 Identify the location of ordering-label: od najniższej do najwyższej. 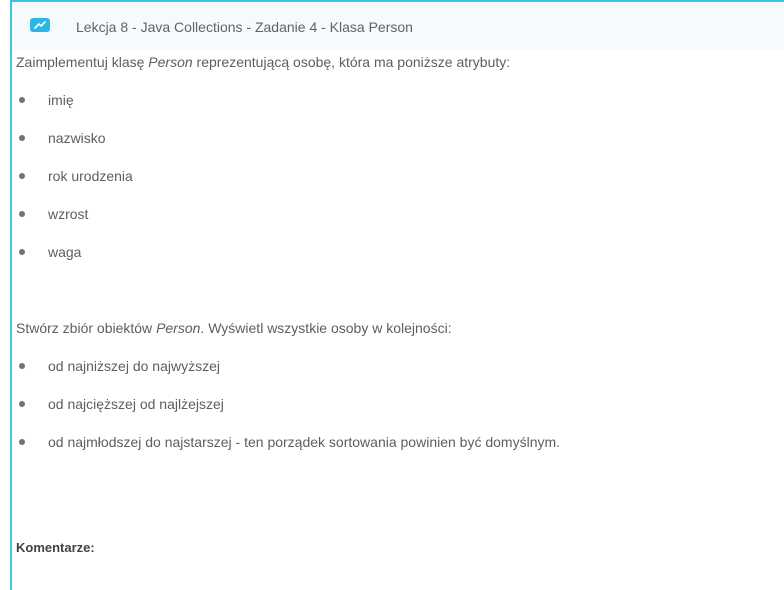
(134, 366).